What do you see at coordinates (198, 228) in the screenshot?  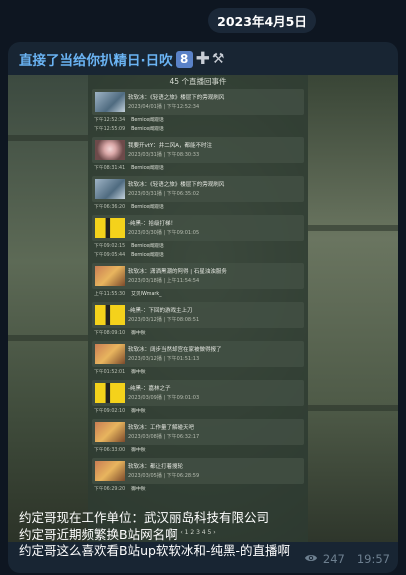 I see `live-card: -纯黑-：拾级打梯！ 2023/03/30播 | 下午09:01:05` at bounding box center [198, 228].